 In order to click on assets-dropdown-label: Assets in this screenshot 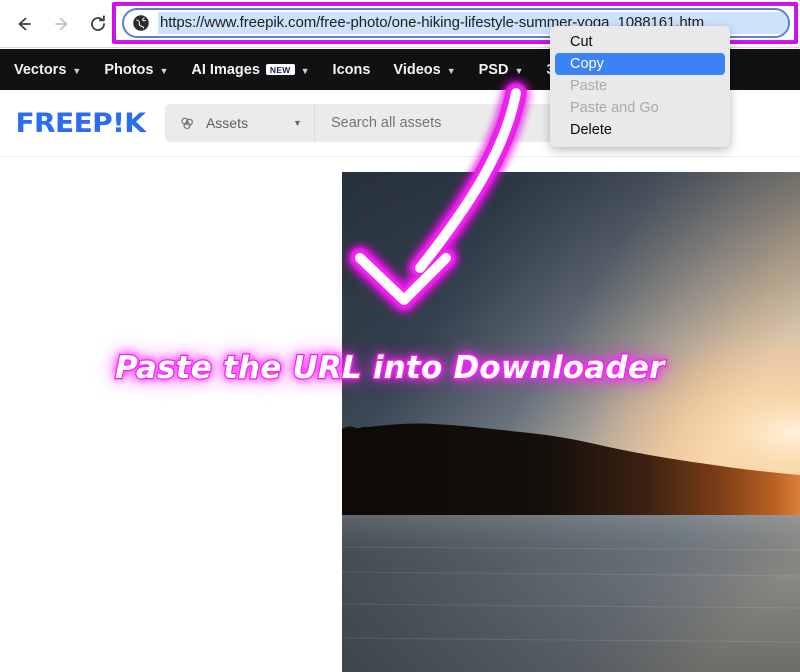, I will do `click(226, 123)`.